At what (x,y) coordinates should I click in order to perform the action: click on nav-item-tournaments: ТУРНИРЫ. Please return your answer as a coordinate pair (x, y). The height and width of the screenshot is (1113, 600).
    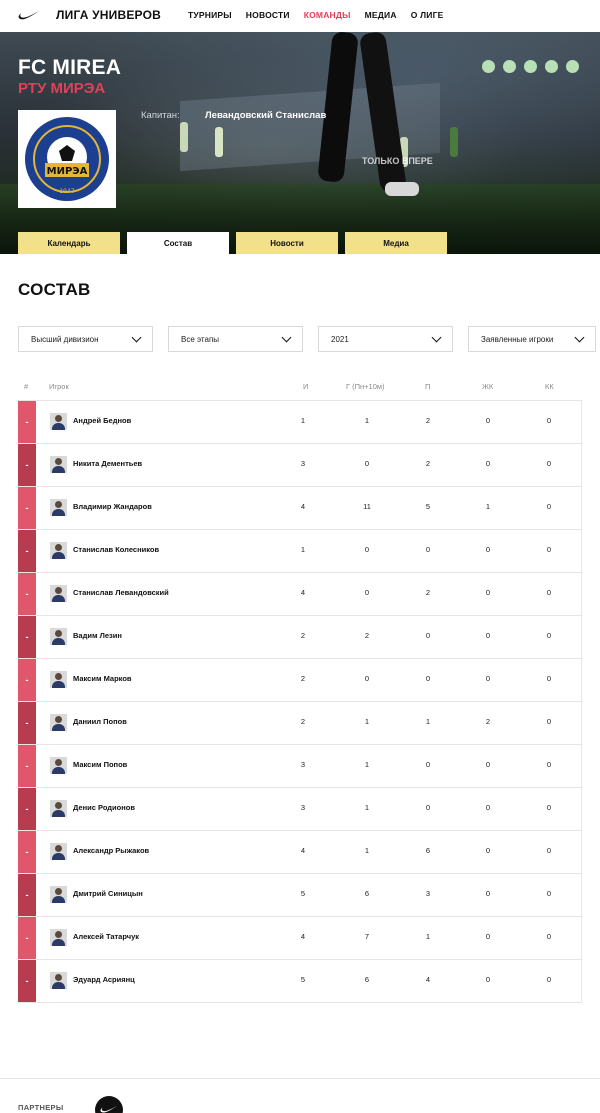
    Looking at the image, I should click on (210, 15).